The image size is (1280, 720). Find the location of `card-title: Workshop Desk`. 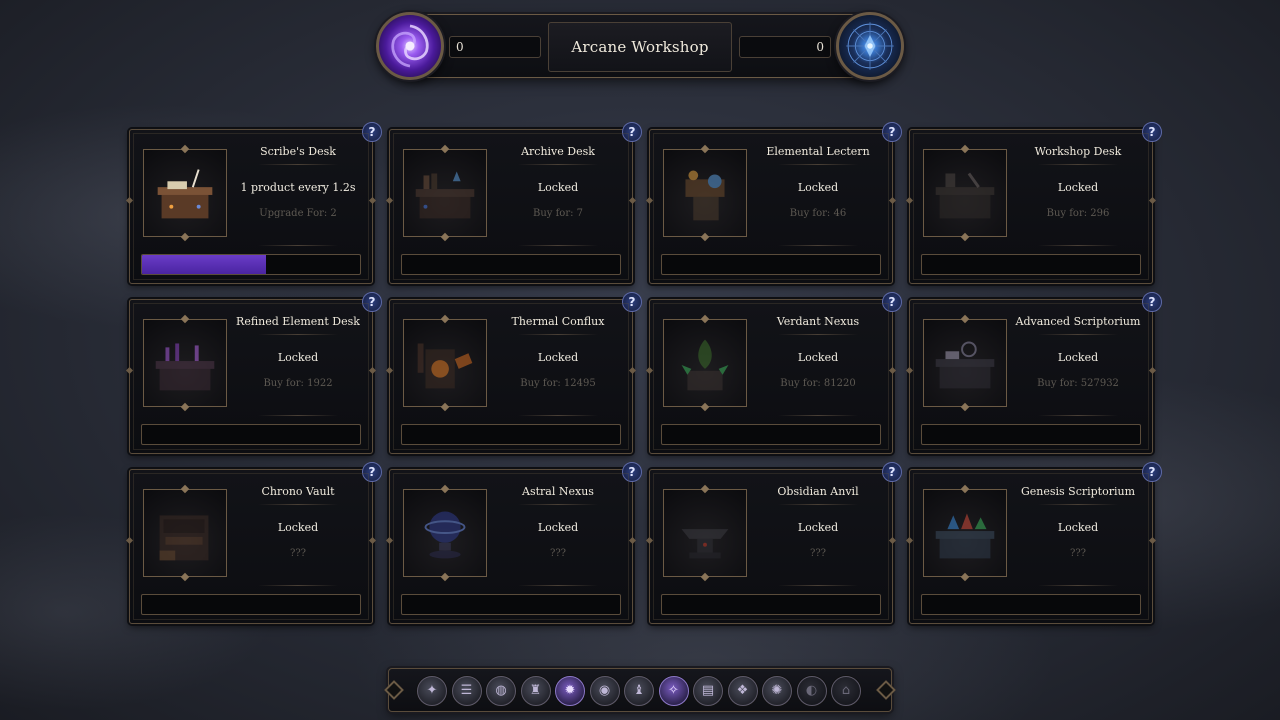

card-title: Workshop Desk is located at coordinates (1078, 151).